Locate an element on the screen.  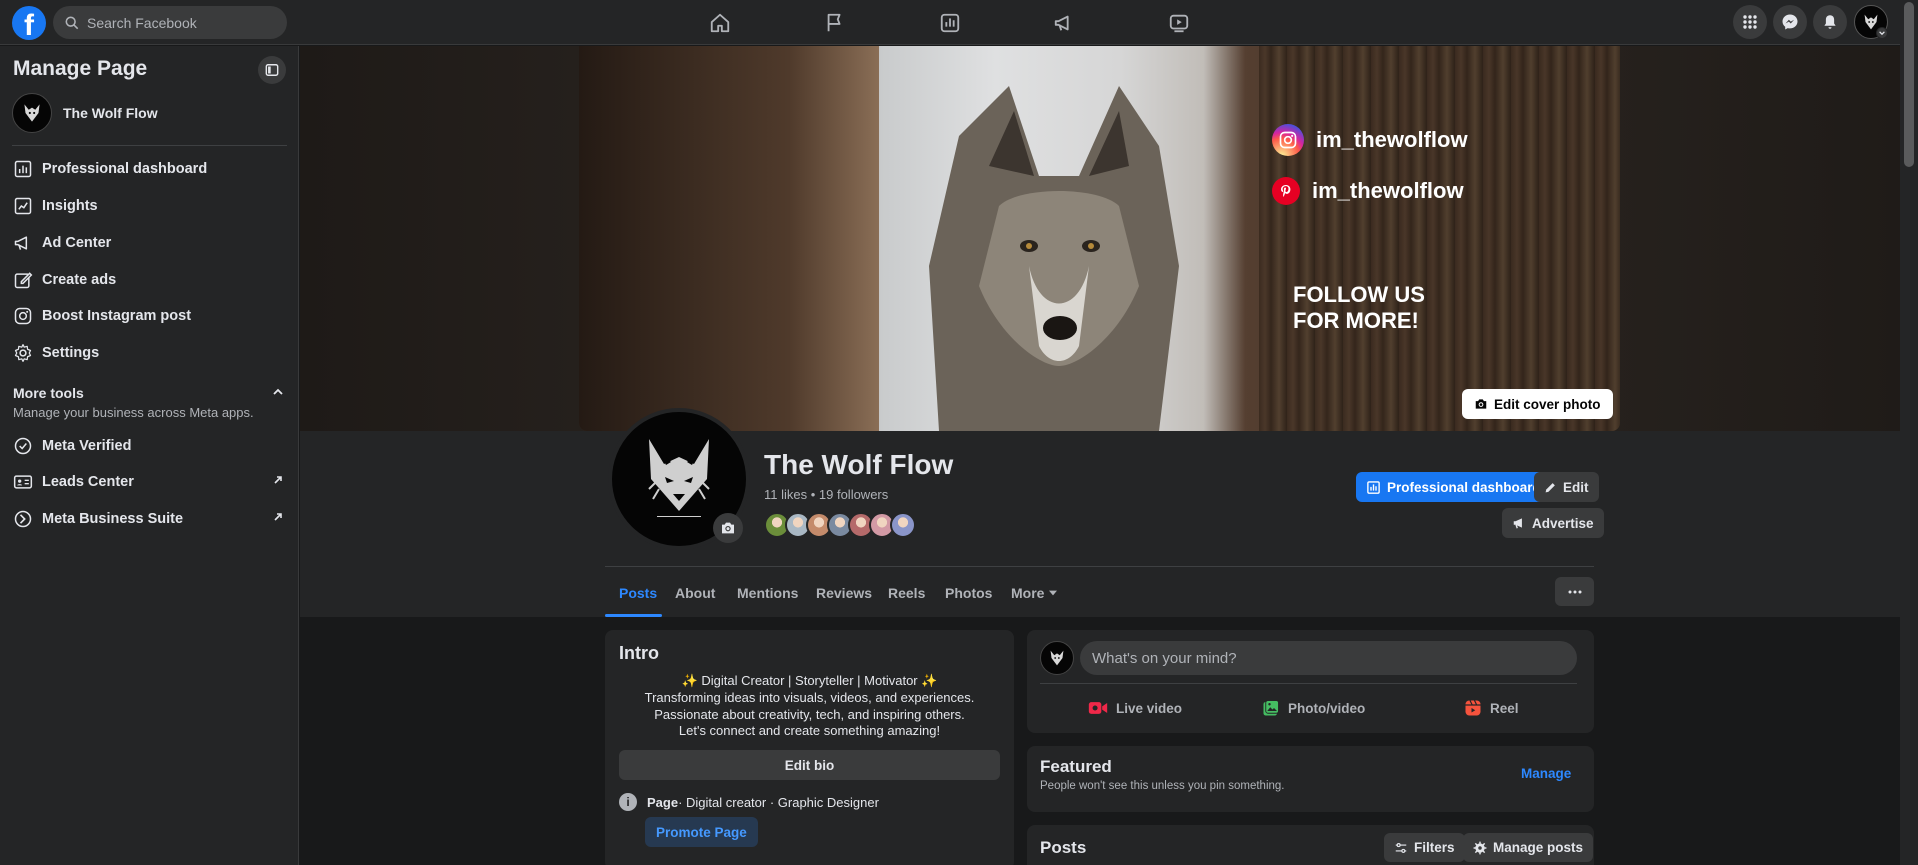
wolf-photo is located at coordinates (1054, 258).